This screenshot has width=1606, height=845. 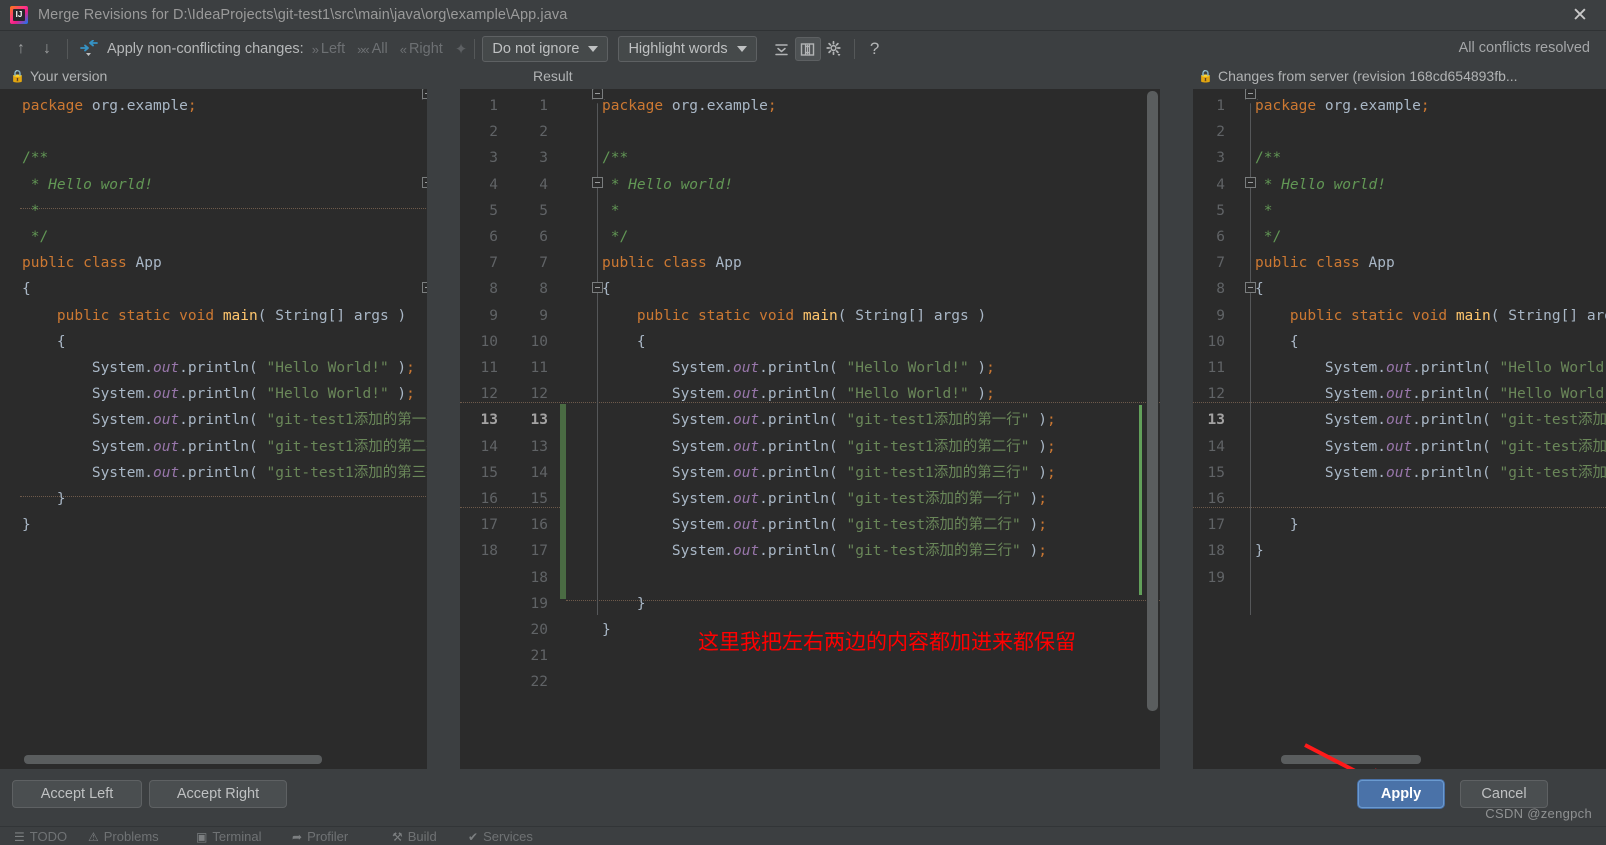 What do you see at coordinates (379, 49) in the screenshot?
I see `apply-all-label: All` at bounding box center [379, 49].